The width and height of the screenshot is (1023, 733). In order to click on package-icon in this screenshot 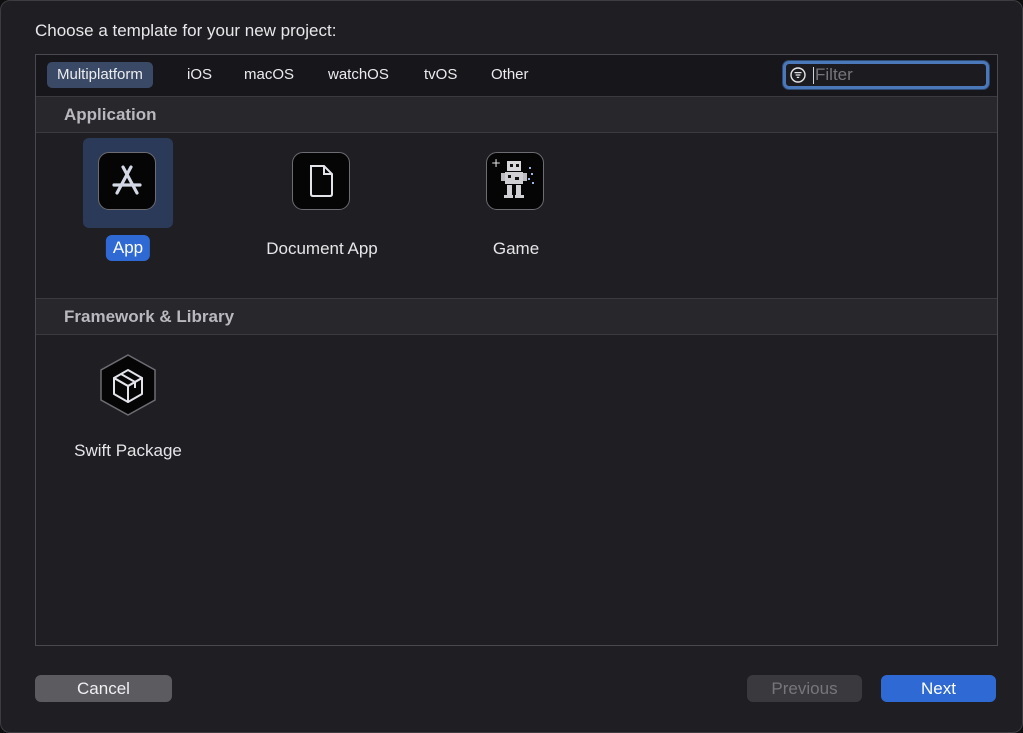, I will do `click(128, 385)`.